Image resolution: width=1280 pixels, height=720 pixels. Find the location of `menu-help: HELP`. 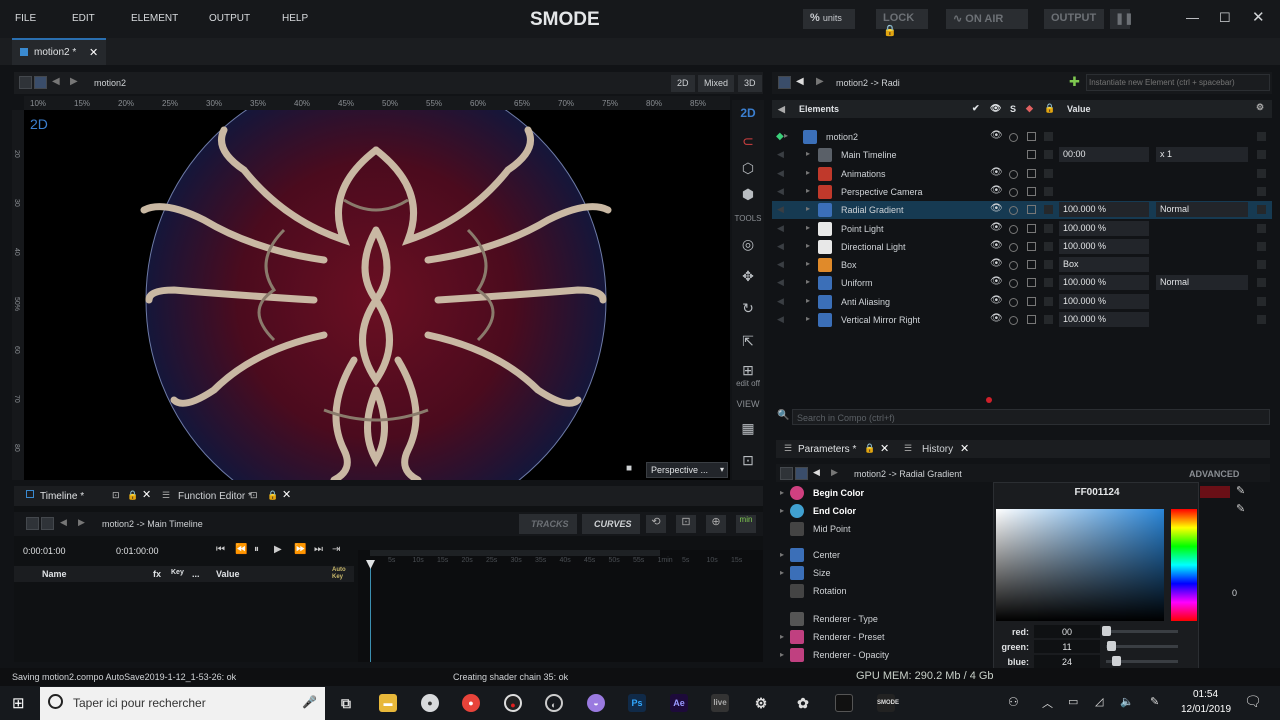

menu-help: HELP is located at coordinates (295, 18).